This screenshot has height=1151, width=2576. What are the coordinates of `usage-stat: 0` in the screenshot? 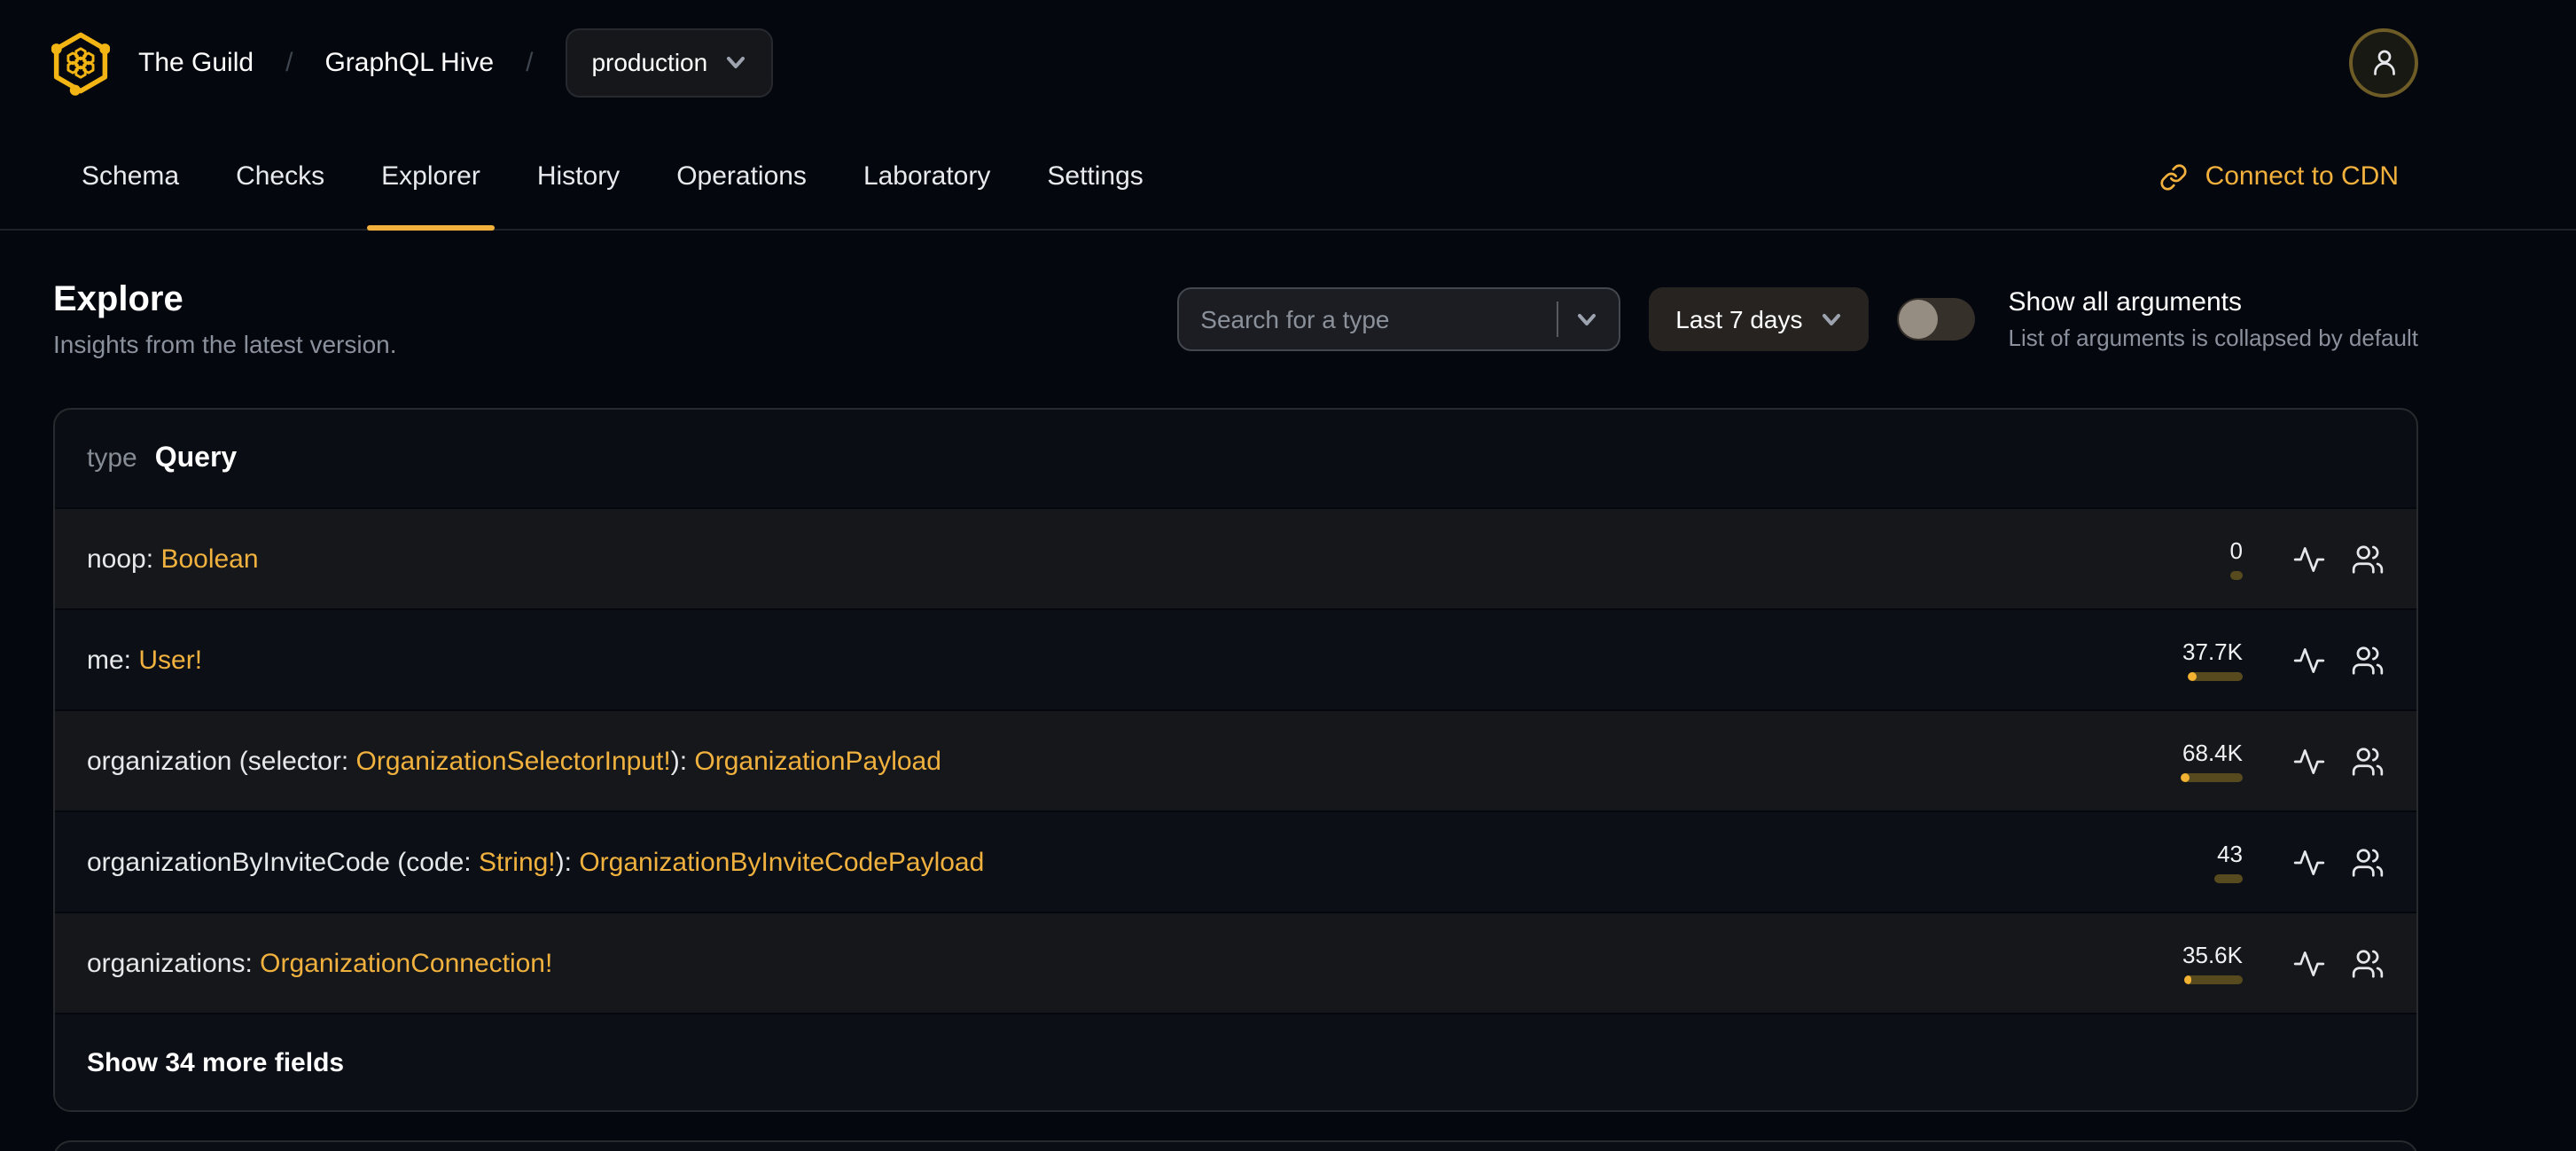 It's located at (2200, 559).